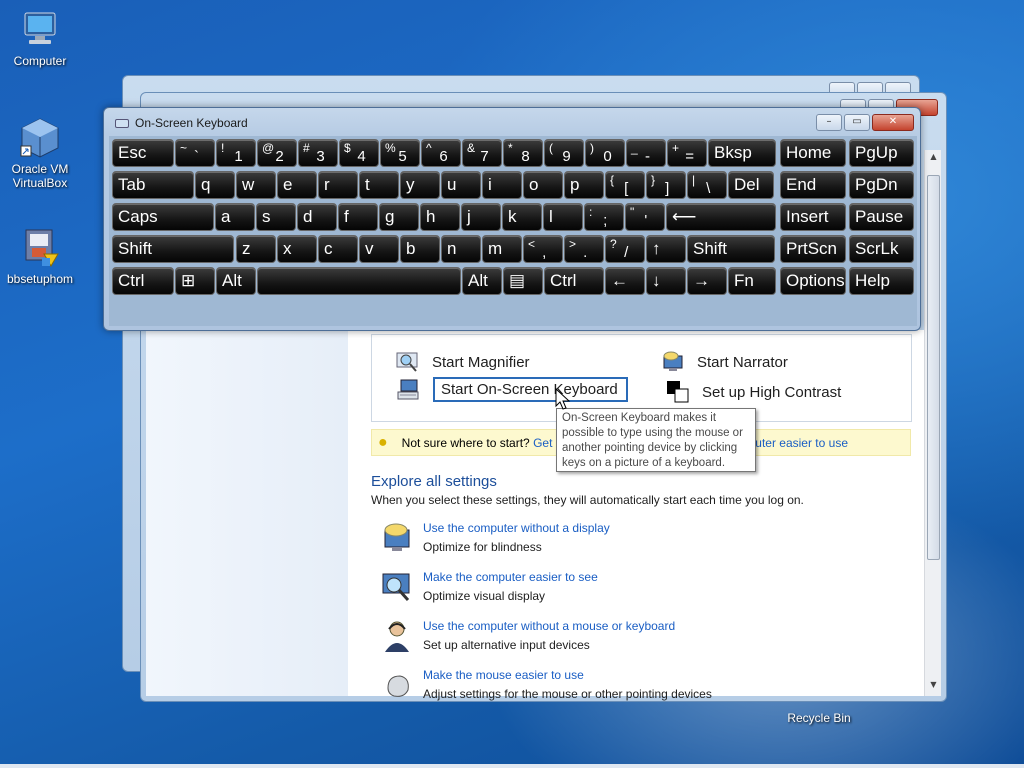  I want to click on key-row2-12: }], so click(666, 185).